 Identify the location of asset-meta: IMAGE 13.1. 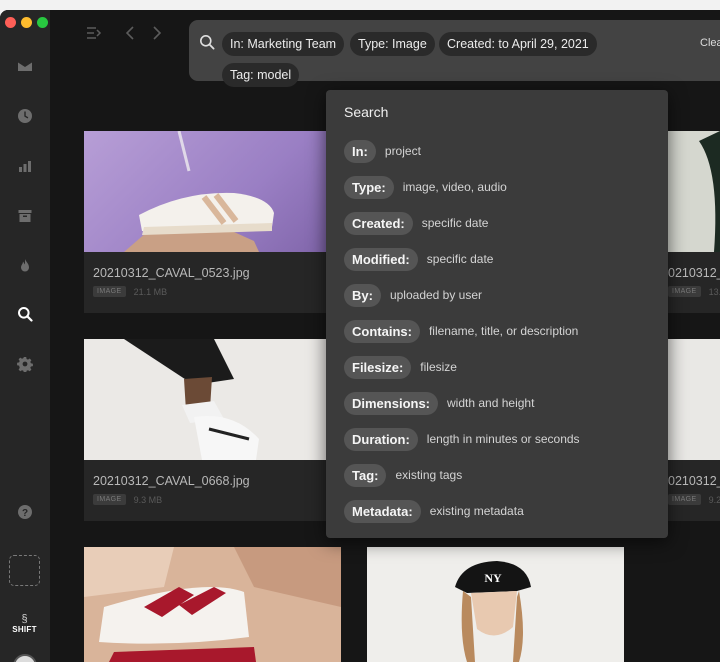
(694, 291).